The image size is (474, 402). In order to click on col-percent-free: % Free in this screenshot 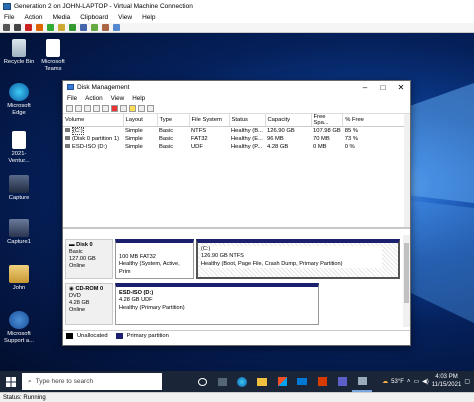, I will do `click(376, 120)`.